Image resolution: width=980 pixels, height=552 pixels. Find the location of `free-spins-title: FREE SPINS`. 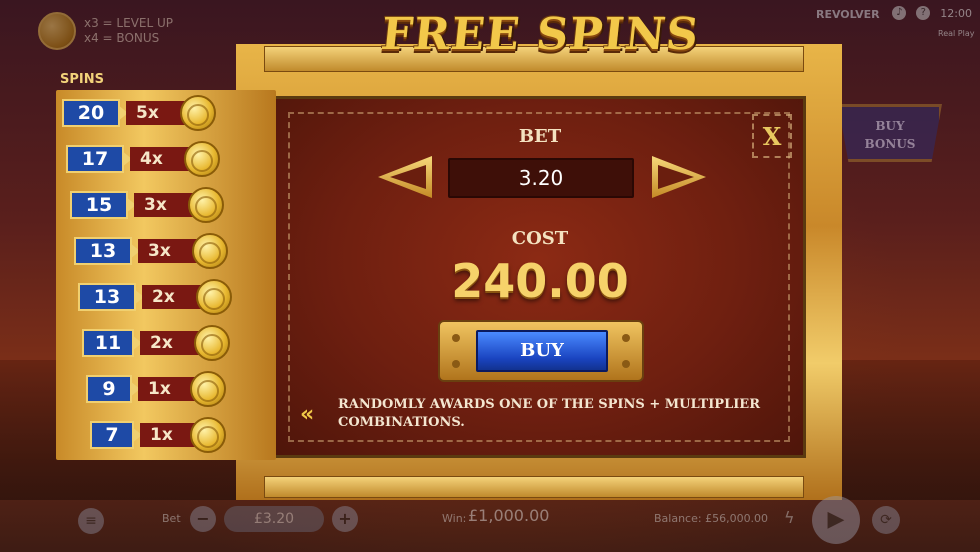

free-spins-title: FREE SPINS is located at coordinates (540, 34).